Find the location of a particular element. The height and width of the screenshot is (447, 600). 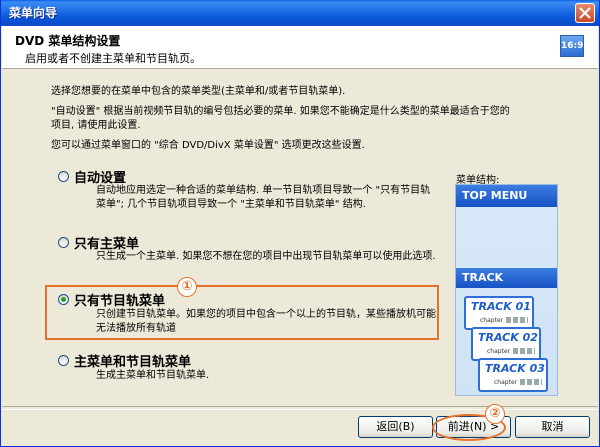

title-bar: 菜单向导 is located at coordinates (300, 13).